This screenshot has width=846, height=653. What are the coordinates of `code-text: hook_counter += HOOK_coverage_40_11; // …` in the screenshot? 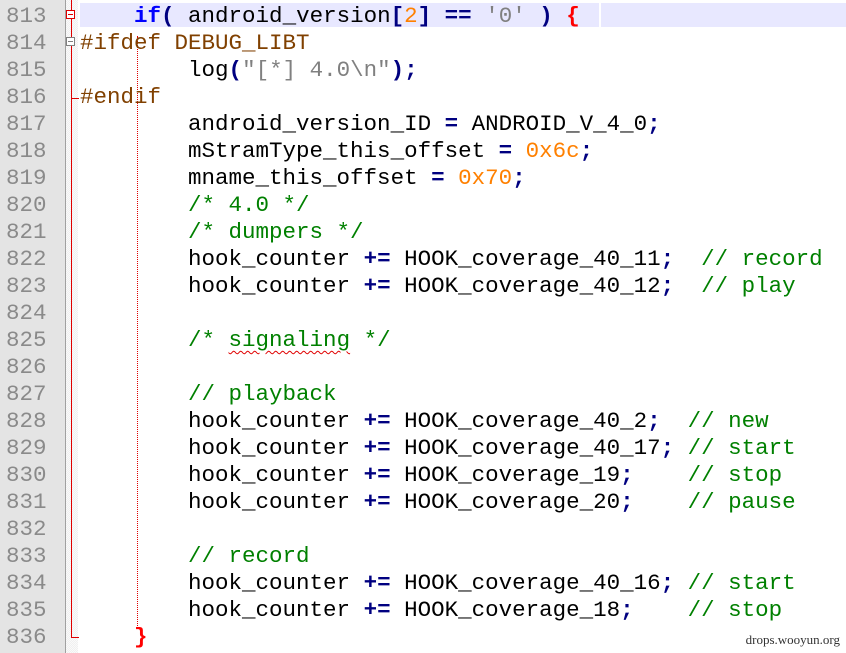 It's located at (451, 259).